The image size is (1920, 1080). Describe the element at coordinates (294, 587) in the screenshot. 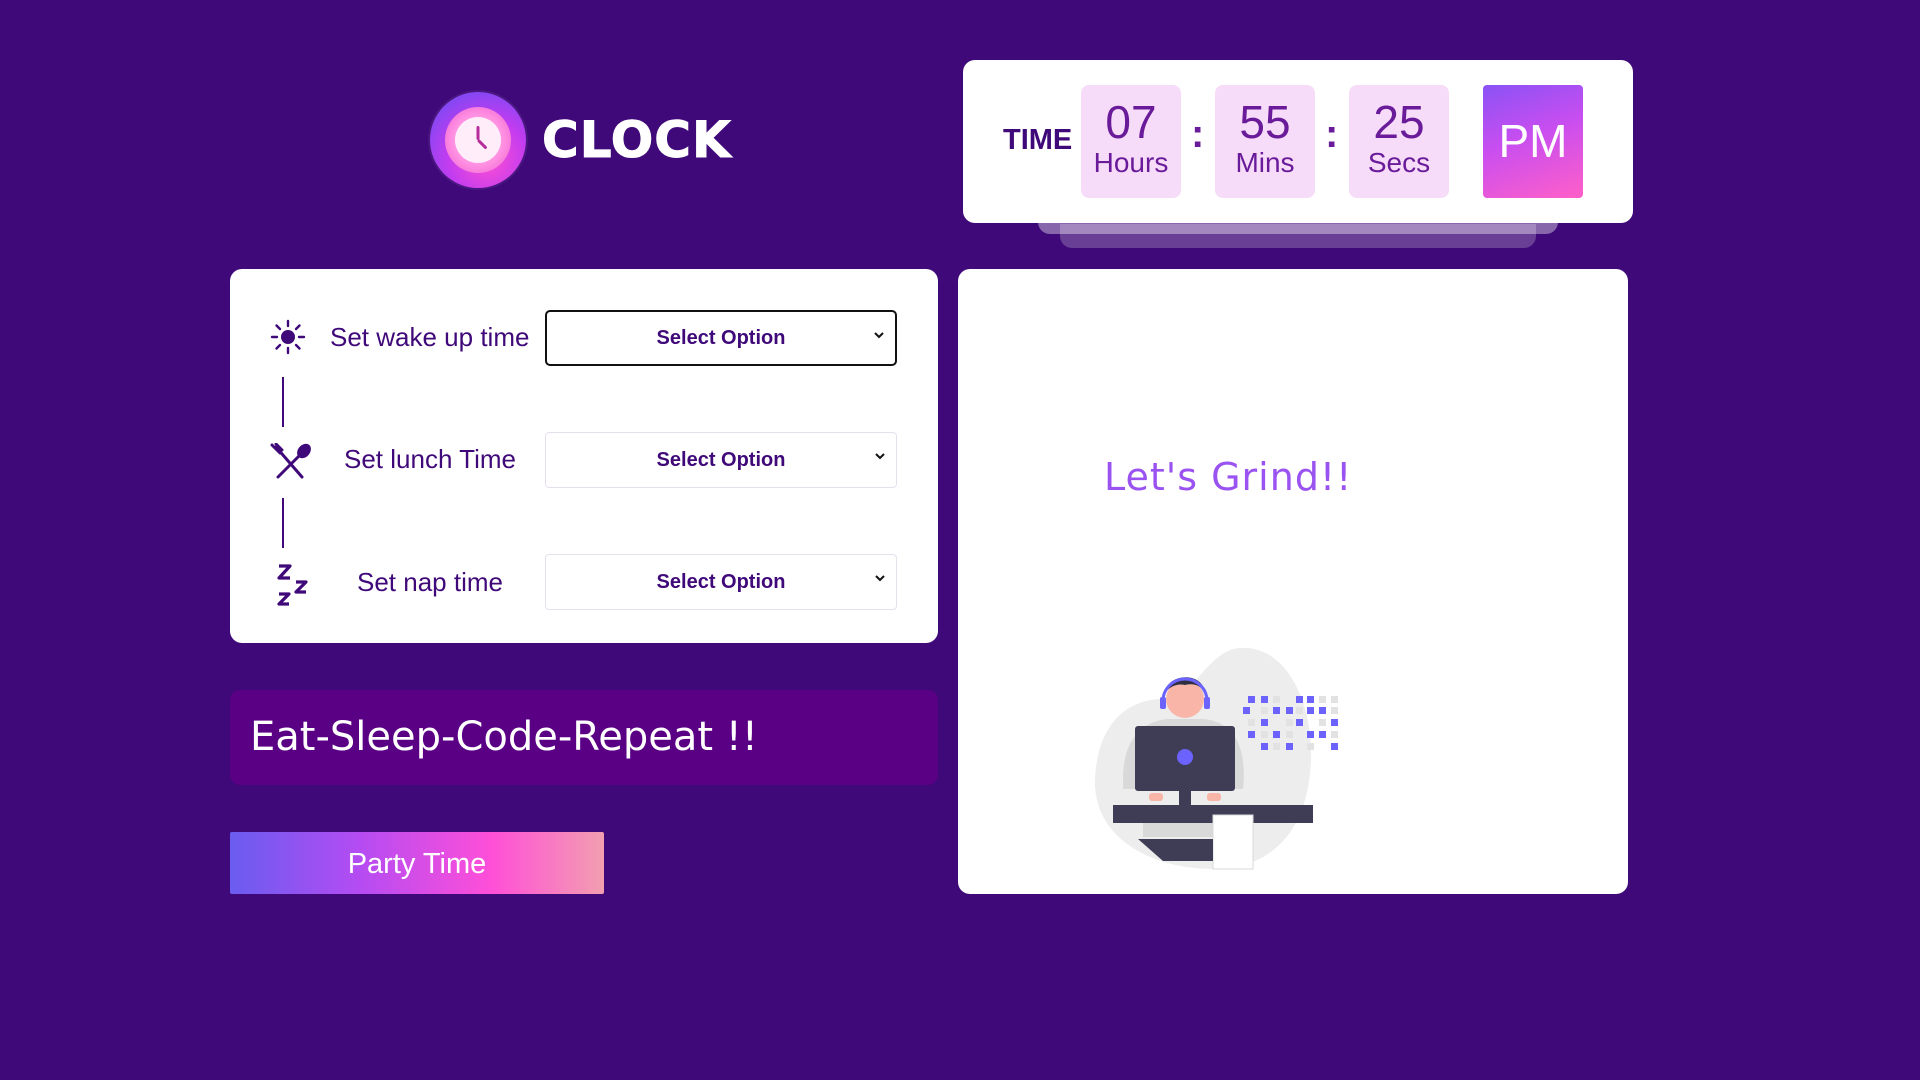

I see `sleep-icon` at that location.